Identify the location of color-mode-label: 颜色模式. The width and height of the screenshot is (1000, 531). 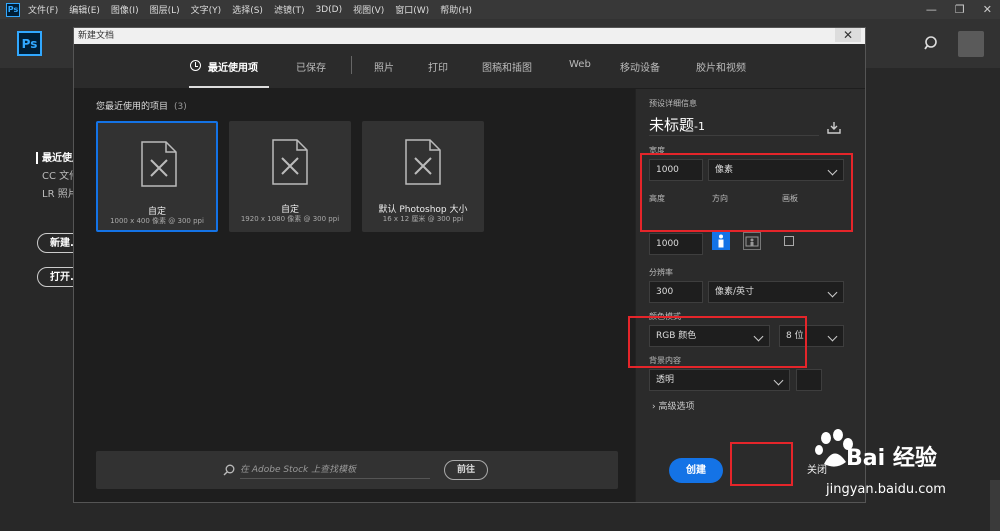
(665, 316).